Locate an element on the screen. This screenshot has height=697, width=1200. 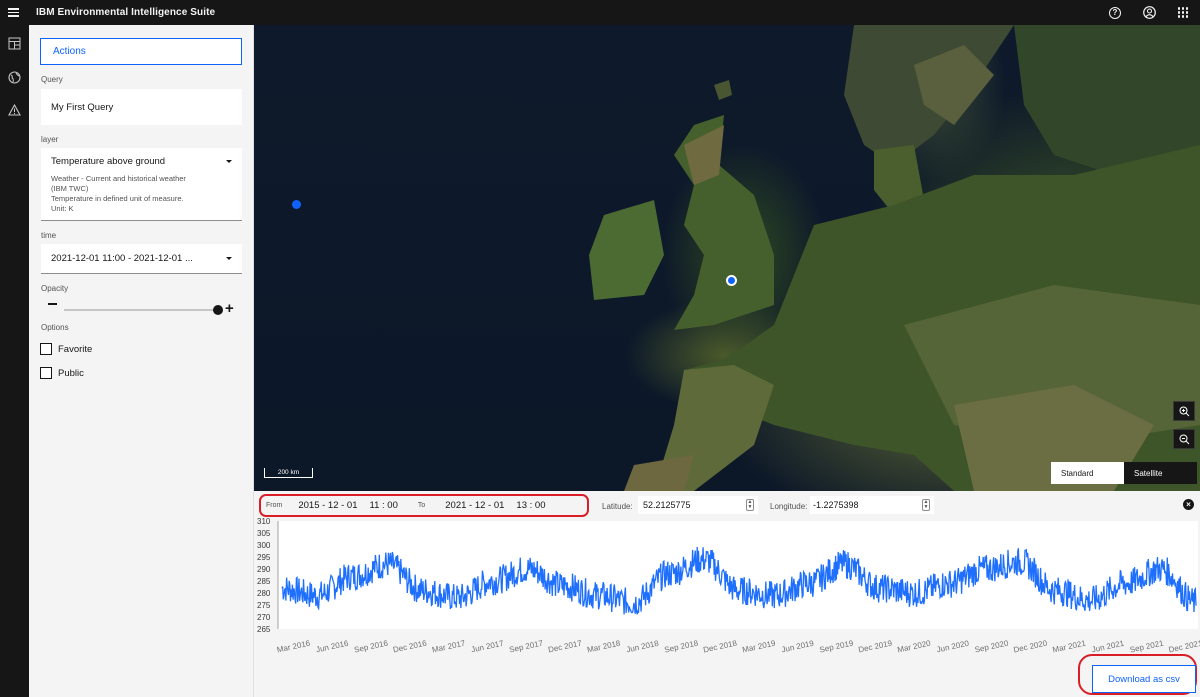
x-tick-label: Mar 2019 is located at coordinates (758, 647).